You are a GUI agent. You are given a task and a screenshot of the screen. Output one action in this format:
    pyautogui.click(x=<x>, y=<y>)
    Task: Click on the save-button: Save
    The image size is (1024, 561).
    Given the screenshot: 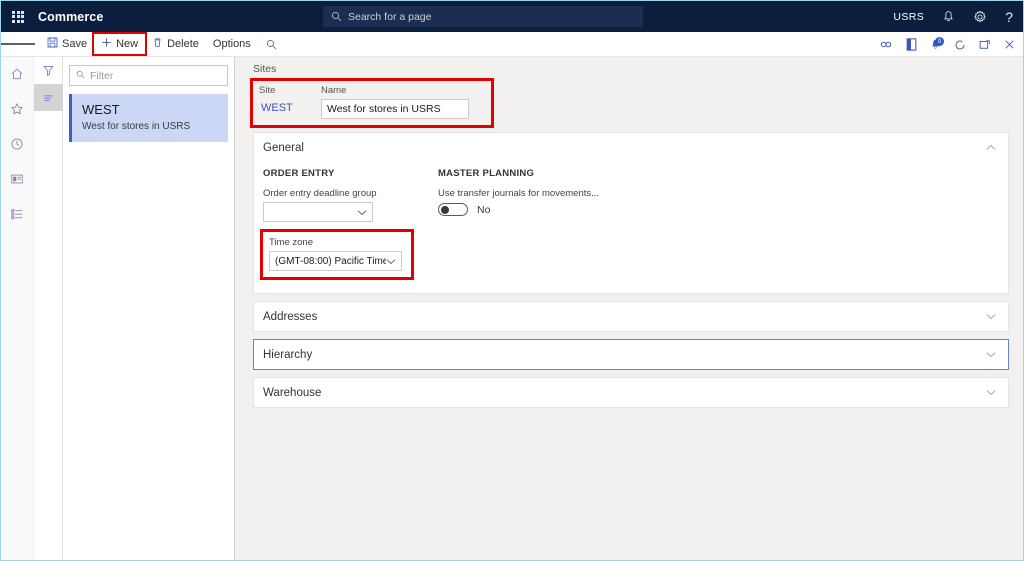 What is the action you would take?
    pyautogui.click(x=67, y=44)
    